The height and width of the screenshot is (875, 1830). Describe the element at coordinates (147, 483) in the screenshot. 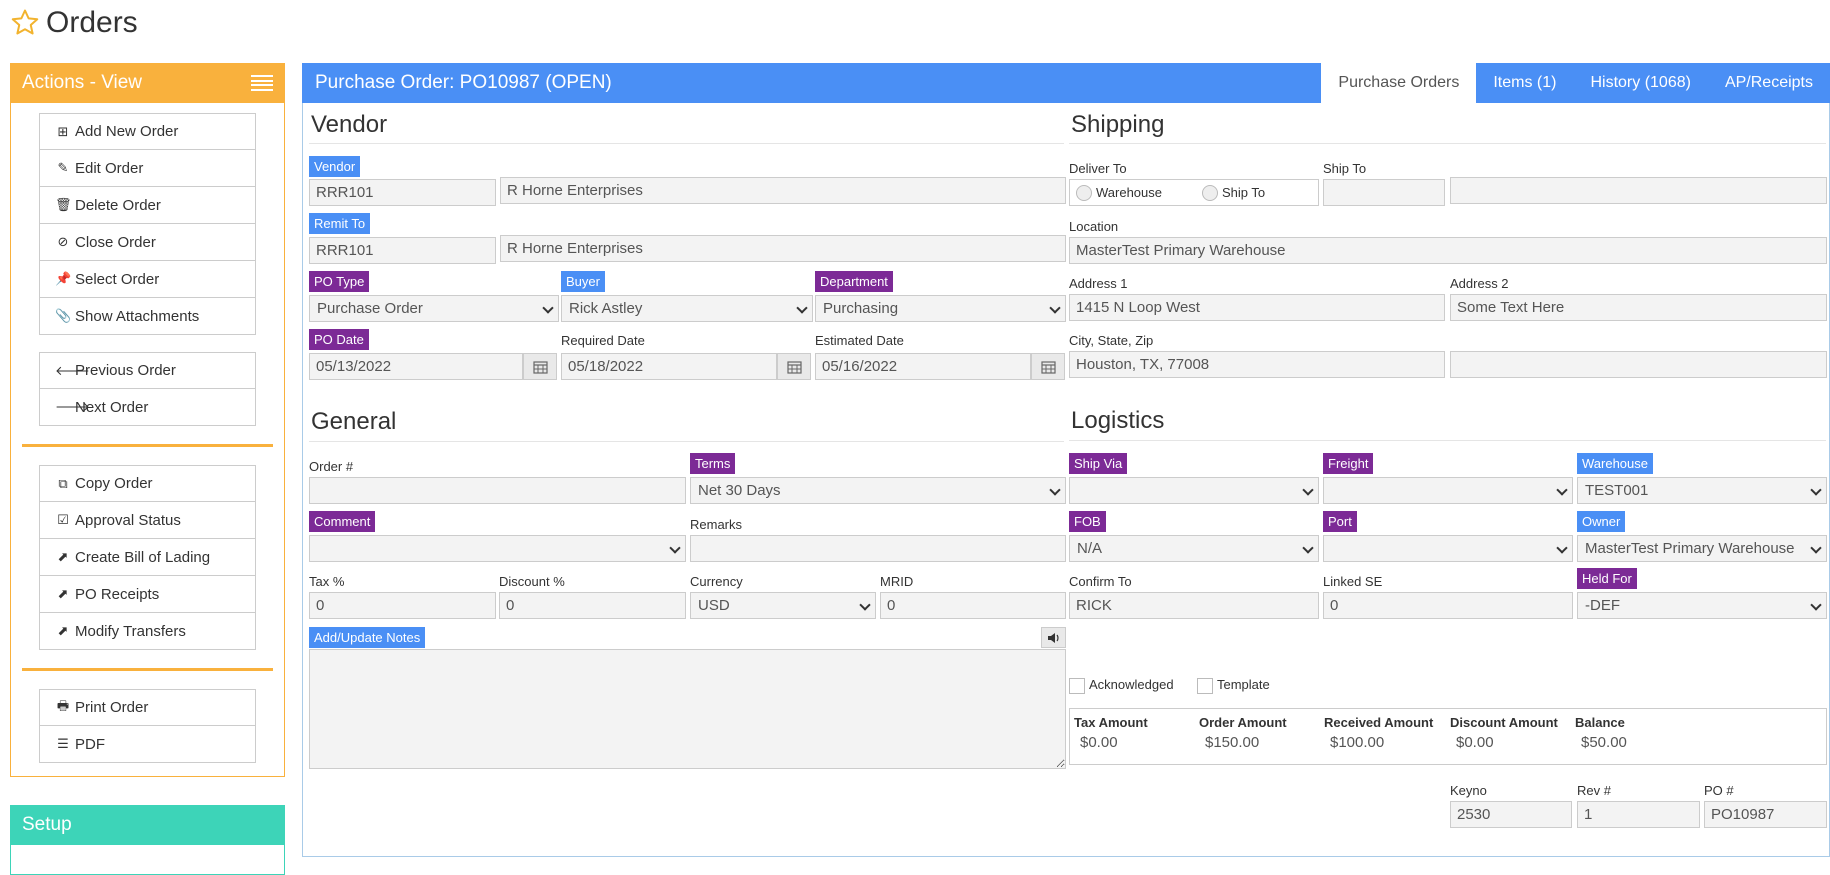

I see `copy-order-button: ⧉ Copy Order` at that location.